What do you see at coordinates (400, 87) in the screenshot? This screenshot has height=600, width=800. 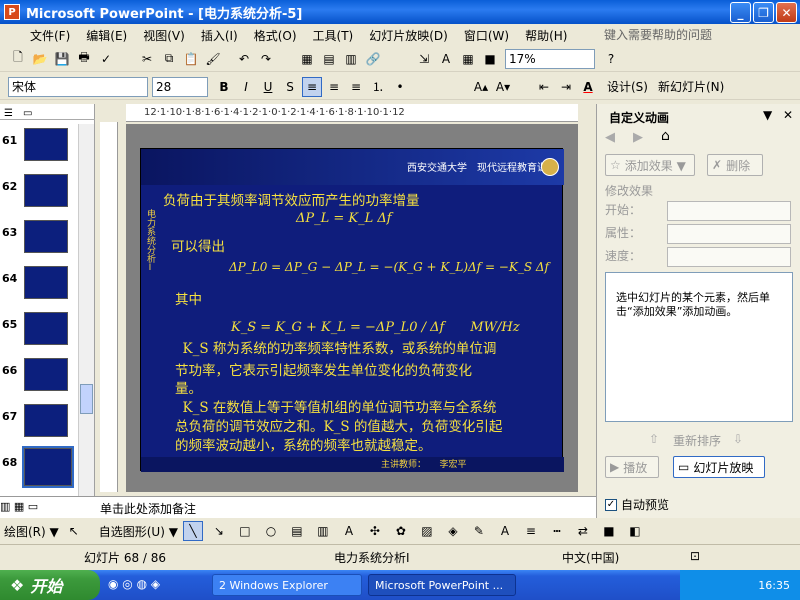 I see `bullets-icon: •` at bounding box center [400, 87].